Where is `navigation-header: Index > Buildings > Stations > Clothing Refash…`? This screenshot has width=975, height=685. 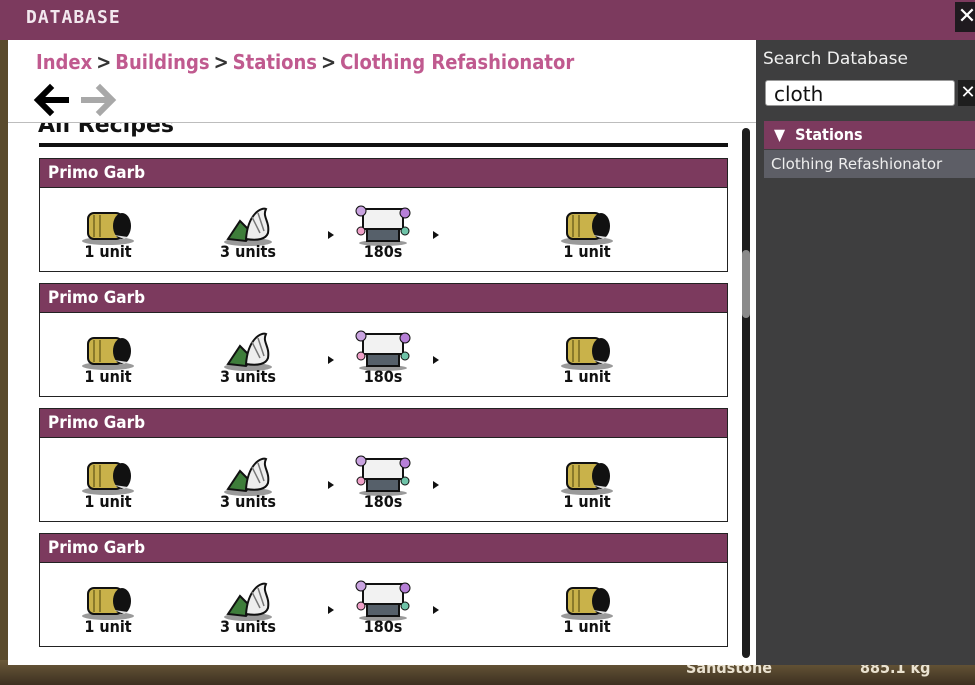
navigation-header: Index > Buildings > Stations > Clothing Refash… is located at coordinates (382, 81).